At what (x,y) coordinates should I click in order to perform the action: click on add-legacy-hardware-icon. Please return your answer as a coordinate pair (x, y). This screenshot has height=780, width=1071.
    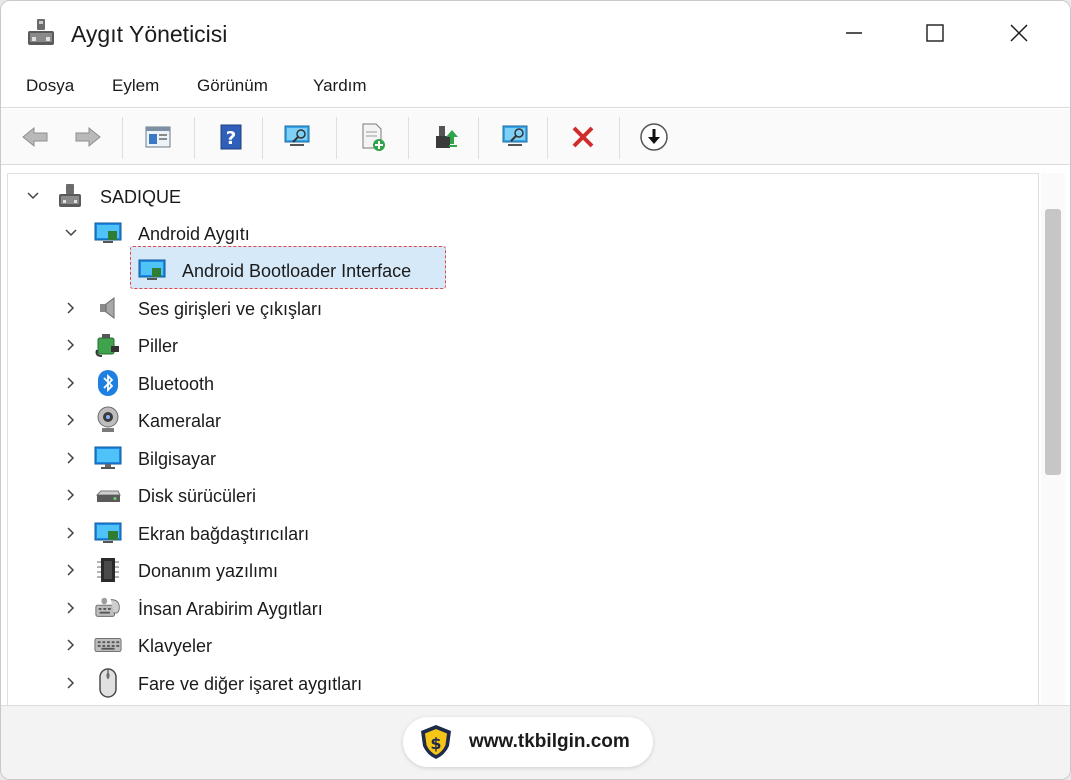
    Looking at the image, I should click on (373, 137).